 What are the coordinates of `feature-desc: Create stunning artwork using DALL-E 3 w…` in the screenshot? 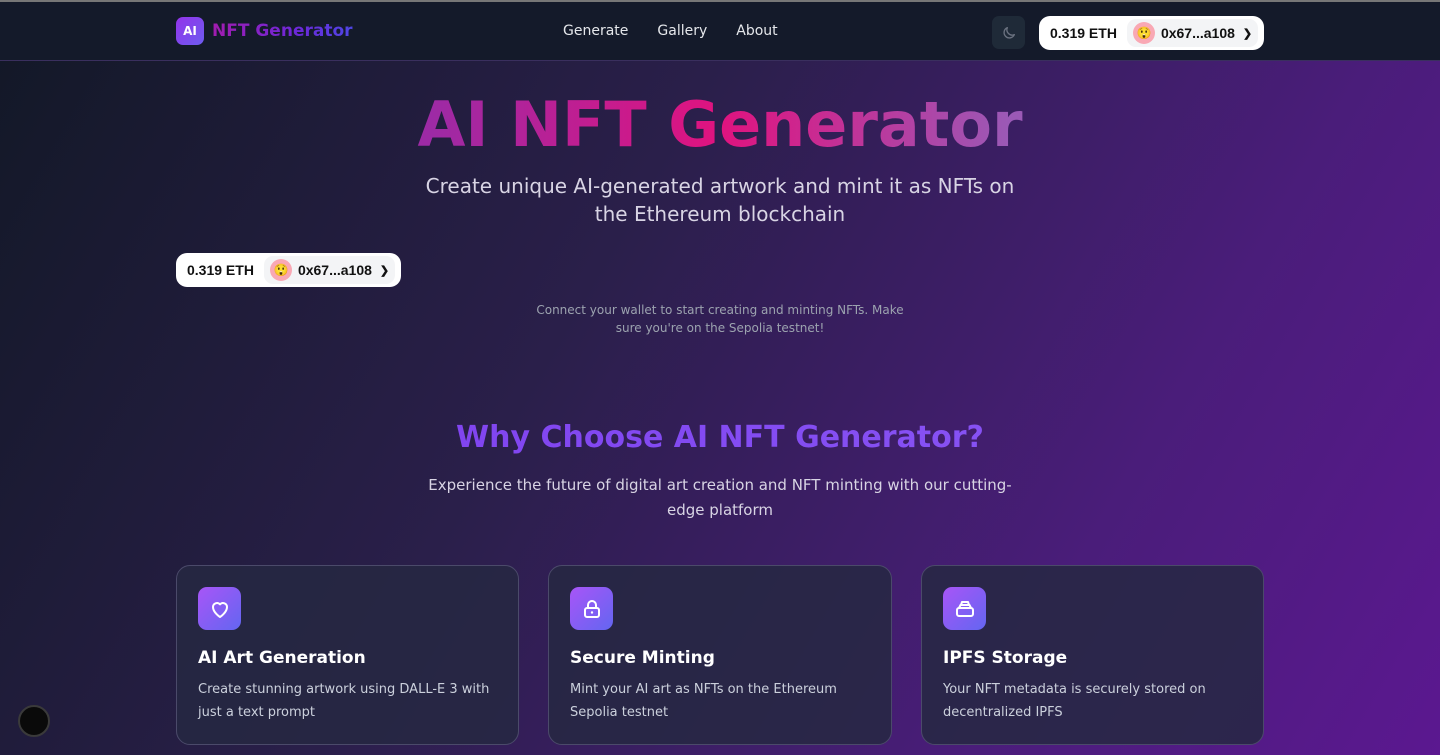 It's located at (344, 701).